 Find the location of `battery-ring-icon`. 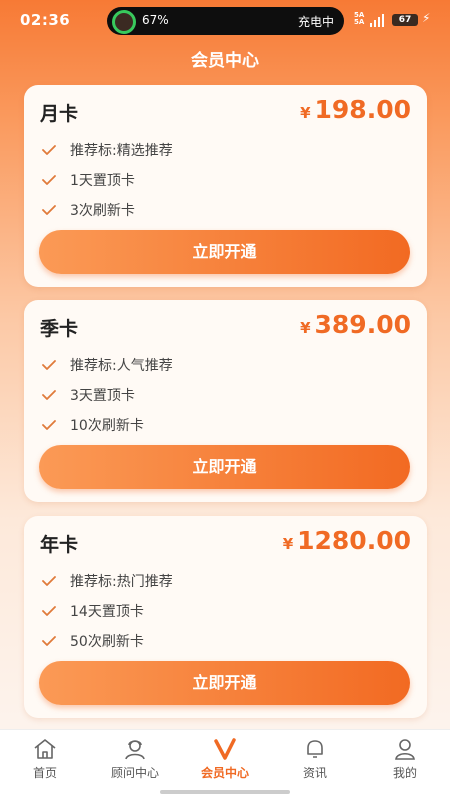

battery-ring-icon is located at coordinates (124, 22).